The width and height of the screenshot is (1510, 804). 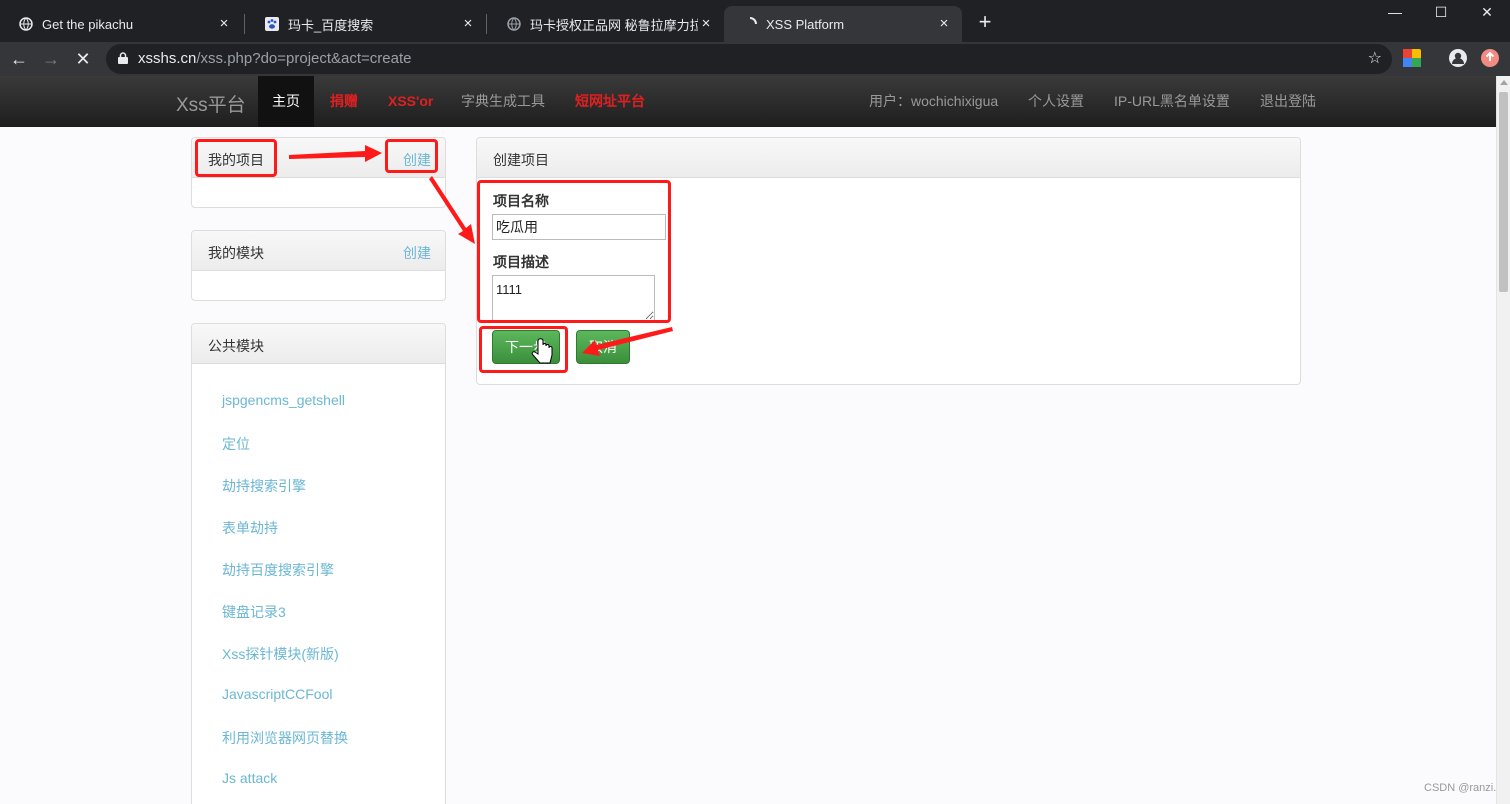 I want to click on page-scrollbar, so click(x=1503, y=440).